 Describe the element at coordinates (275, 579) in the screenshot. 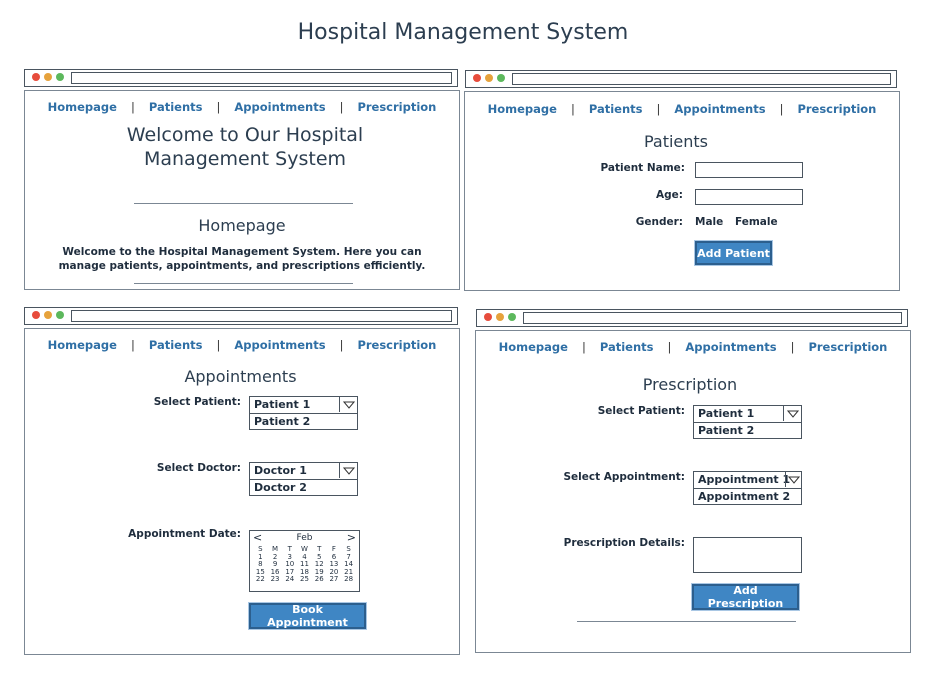

I see `calendar-day: 23` at that location.